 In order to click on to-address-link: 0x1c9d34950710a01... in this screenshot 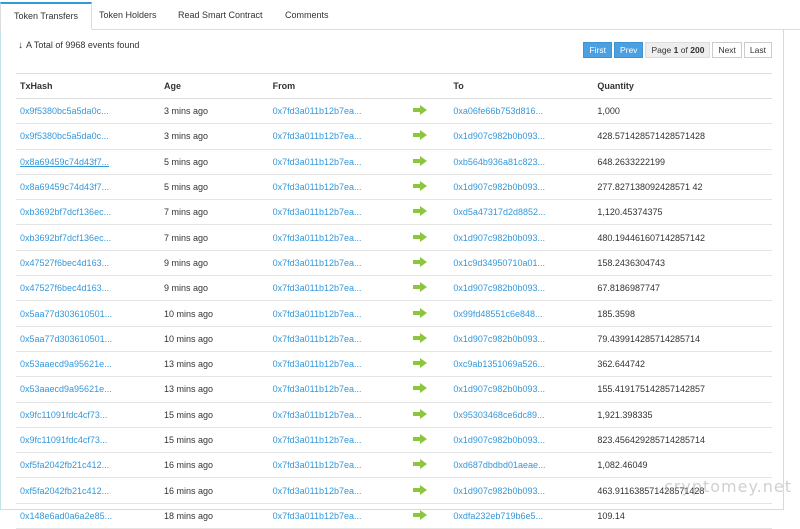, I will do `click(499, 263)`.